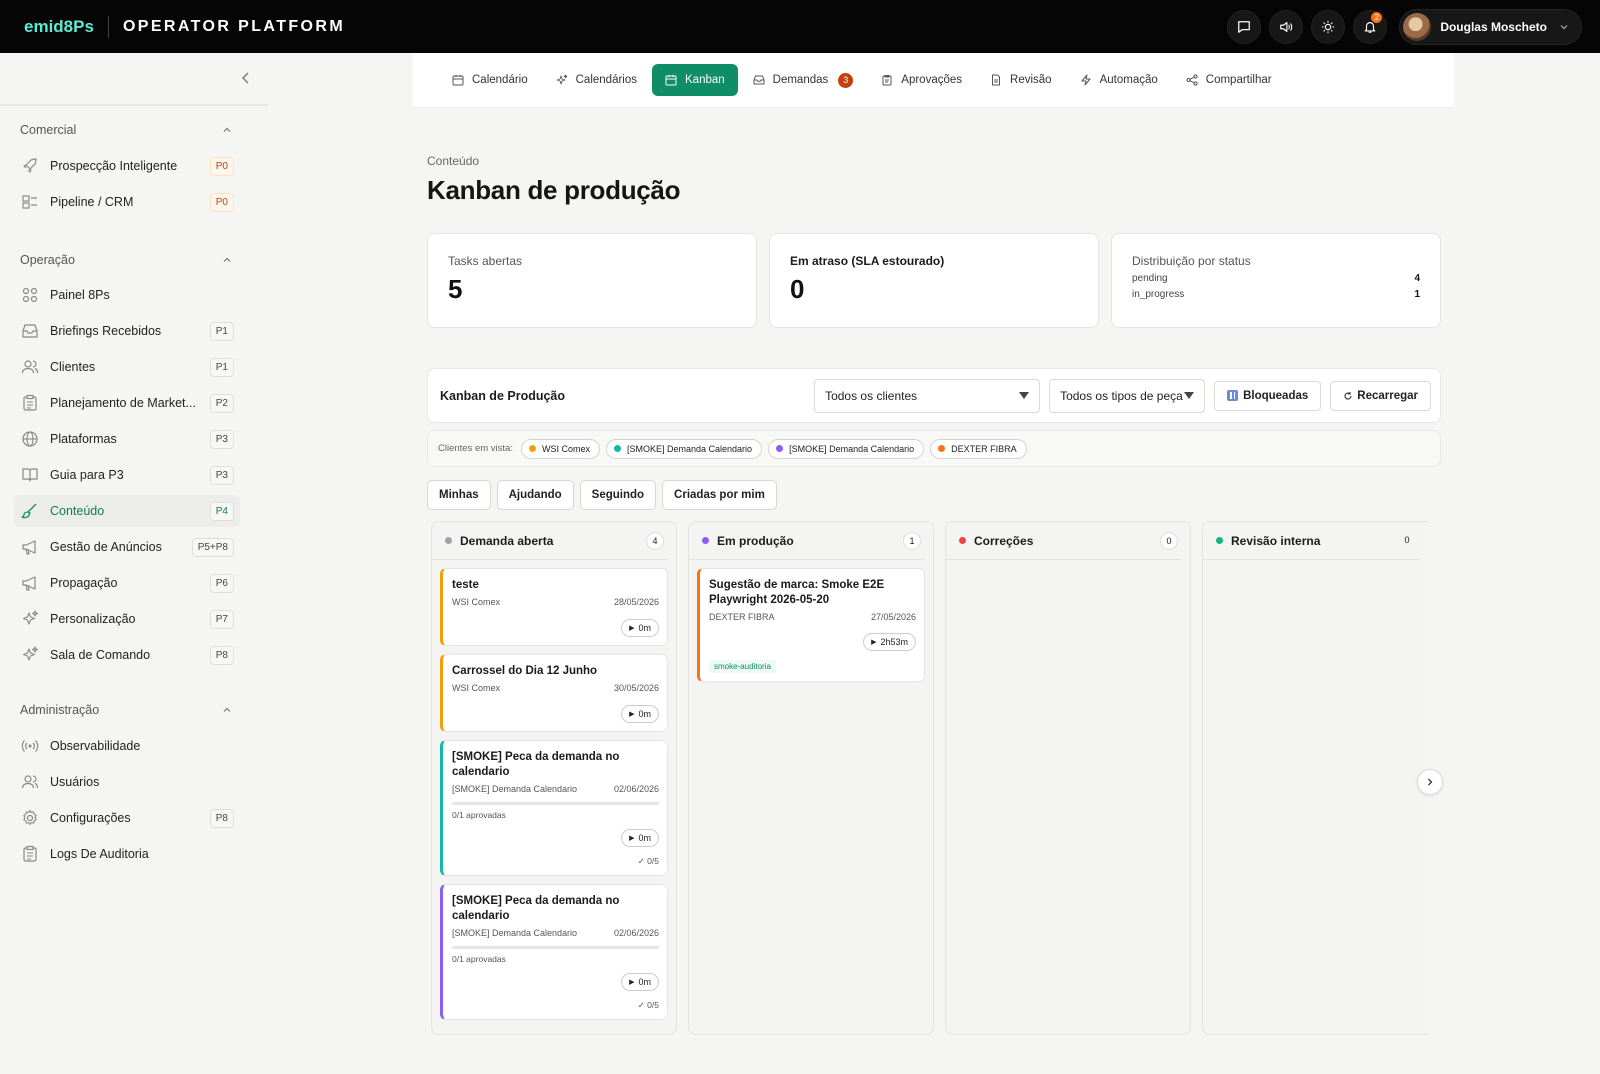  What do you see at coordinates (1417, 27) in the screenshot?
I see `avatar` at bounding box center [1417, 27].